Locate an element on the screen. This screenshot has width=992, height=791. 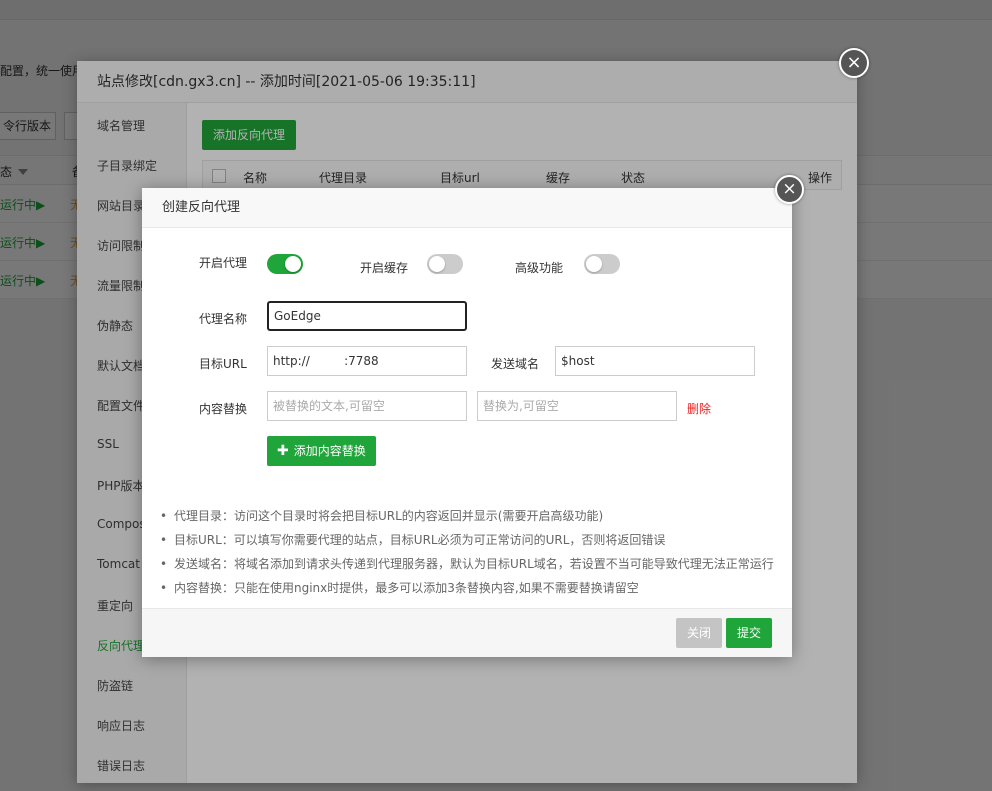
enable-proxy-toggle is located at coordinates (285, 264).